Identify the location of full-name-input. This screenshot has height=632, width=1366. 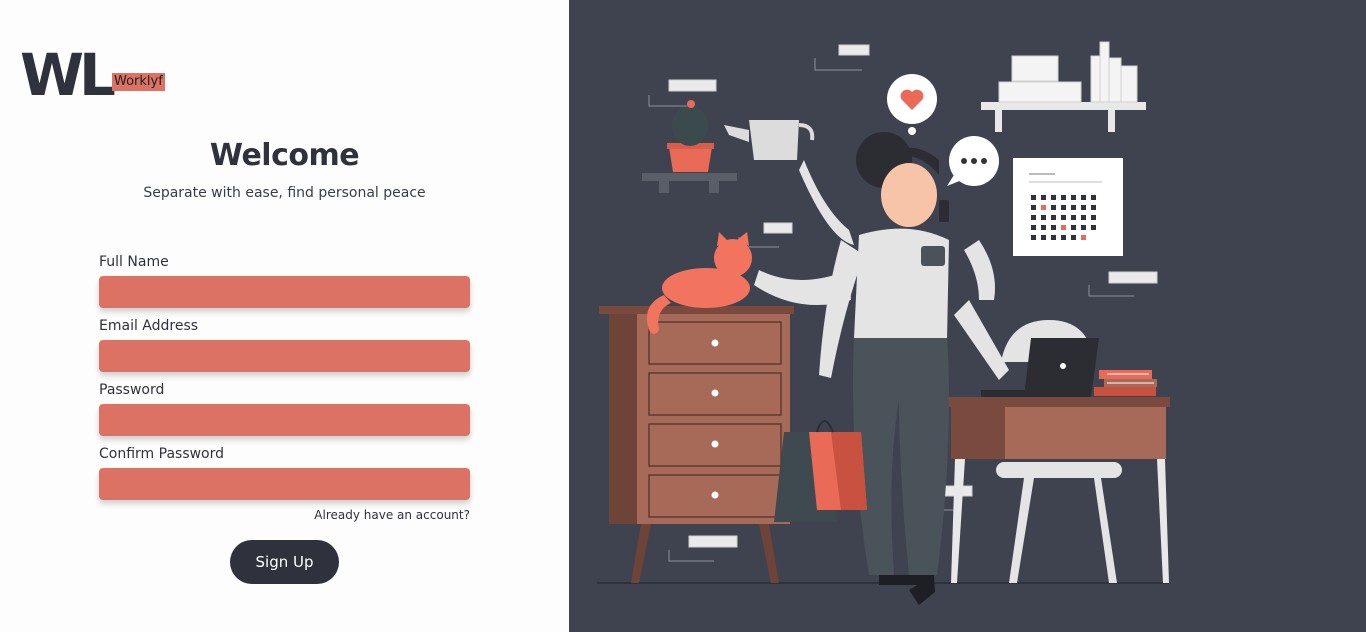
(284, 292).